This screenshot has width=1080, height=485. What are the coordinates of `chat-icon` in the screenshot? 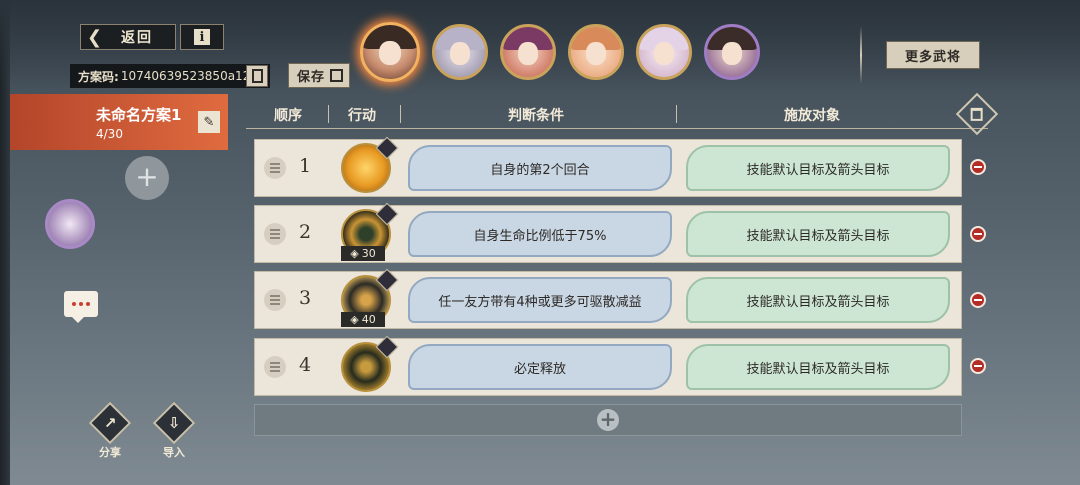 It's located at (81, 307).